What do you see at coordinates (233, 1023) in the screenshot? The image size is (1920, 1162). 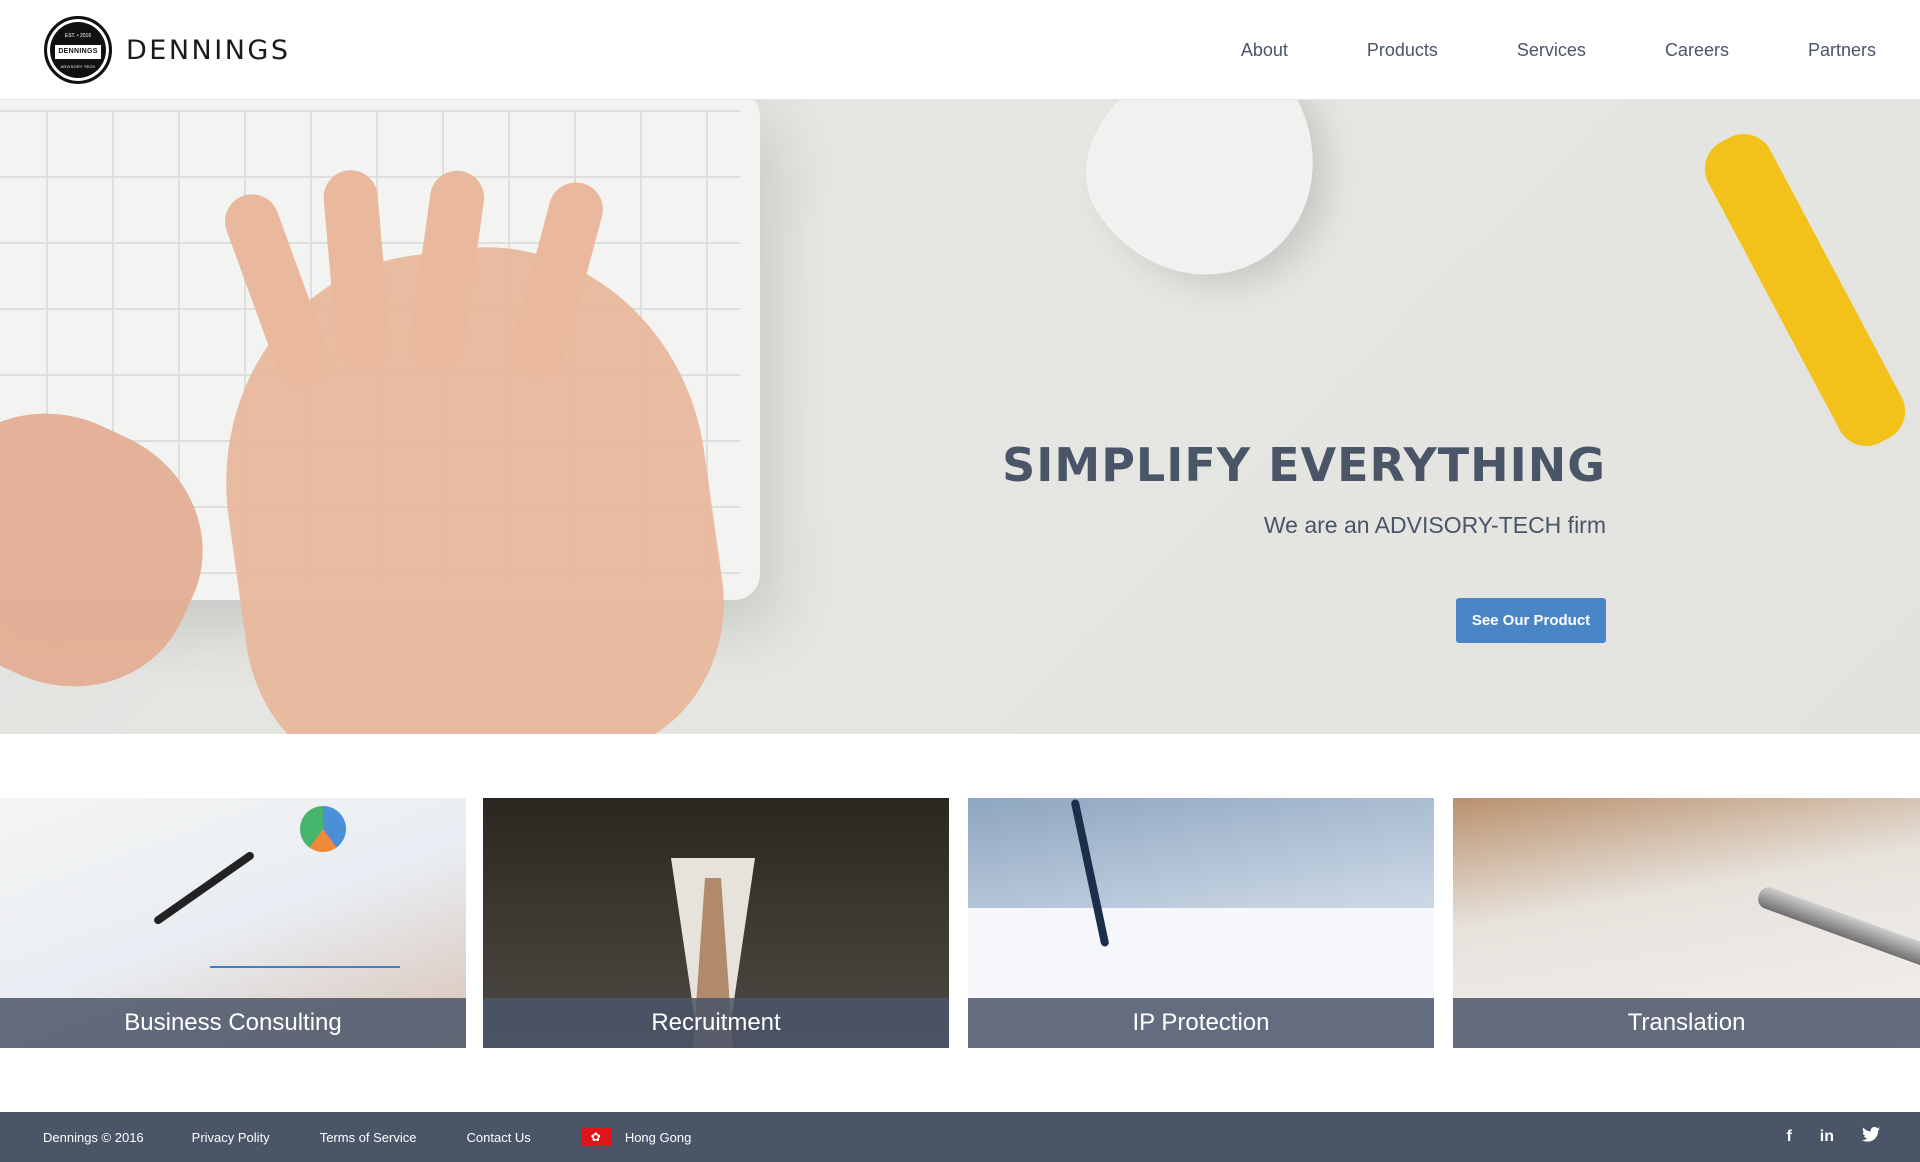 I see `service-label: Business Consulting` at bounding box center [233, 1023].